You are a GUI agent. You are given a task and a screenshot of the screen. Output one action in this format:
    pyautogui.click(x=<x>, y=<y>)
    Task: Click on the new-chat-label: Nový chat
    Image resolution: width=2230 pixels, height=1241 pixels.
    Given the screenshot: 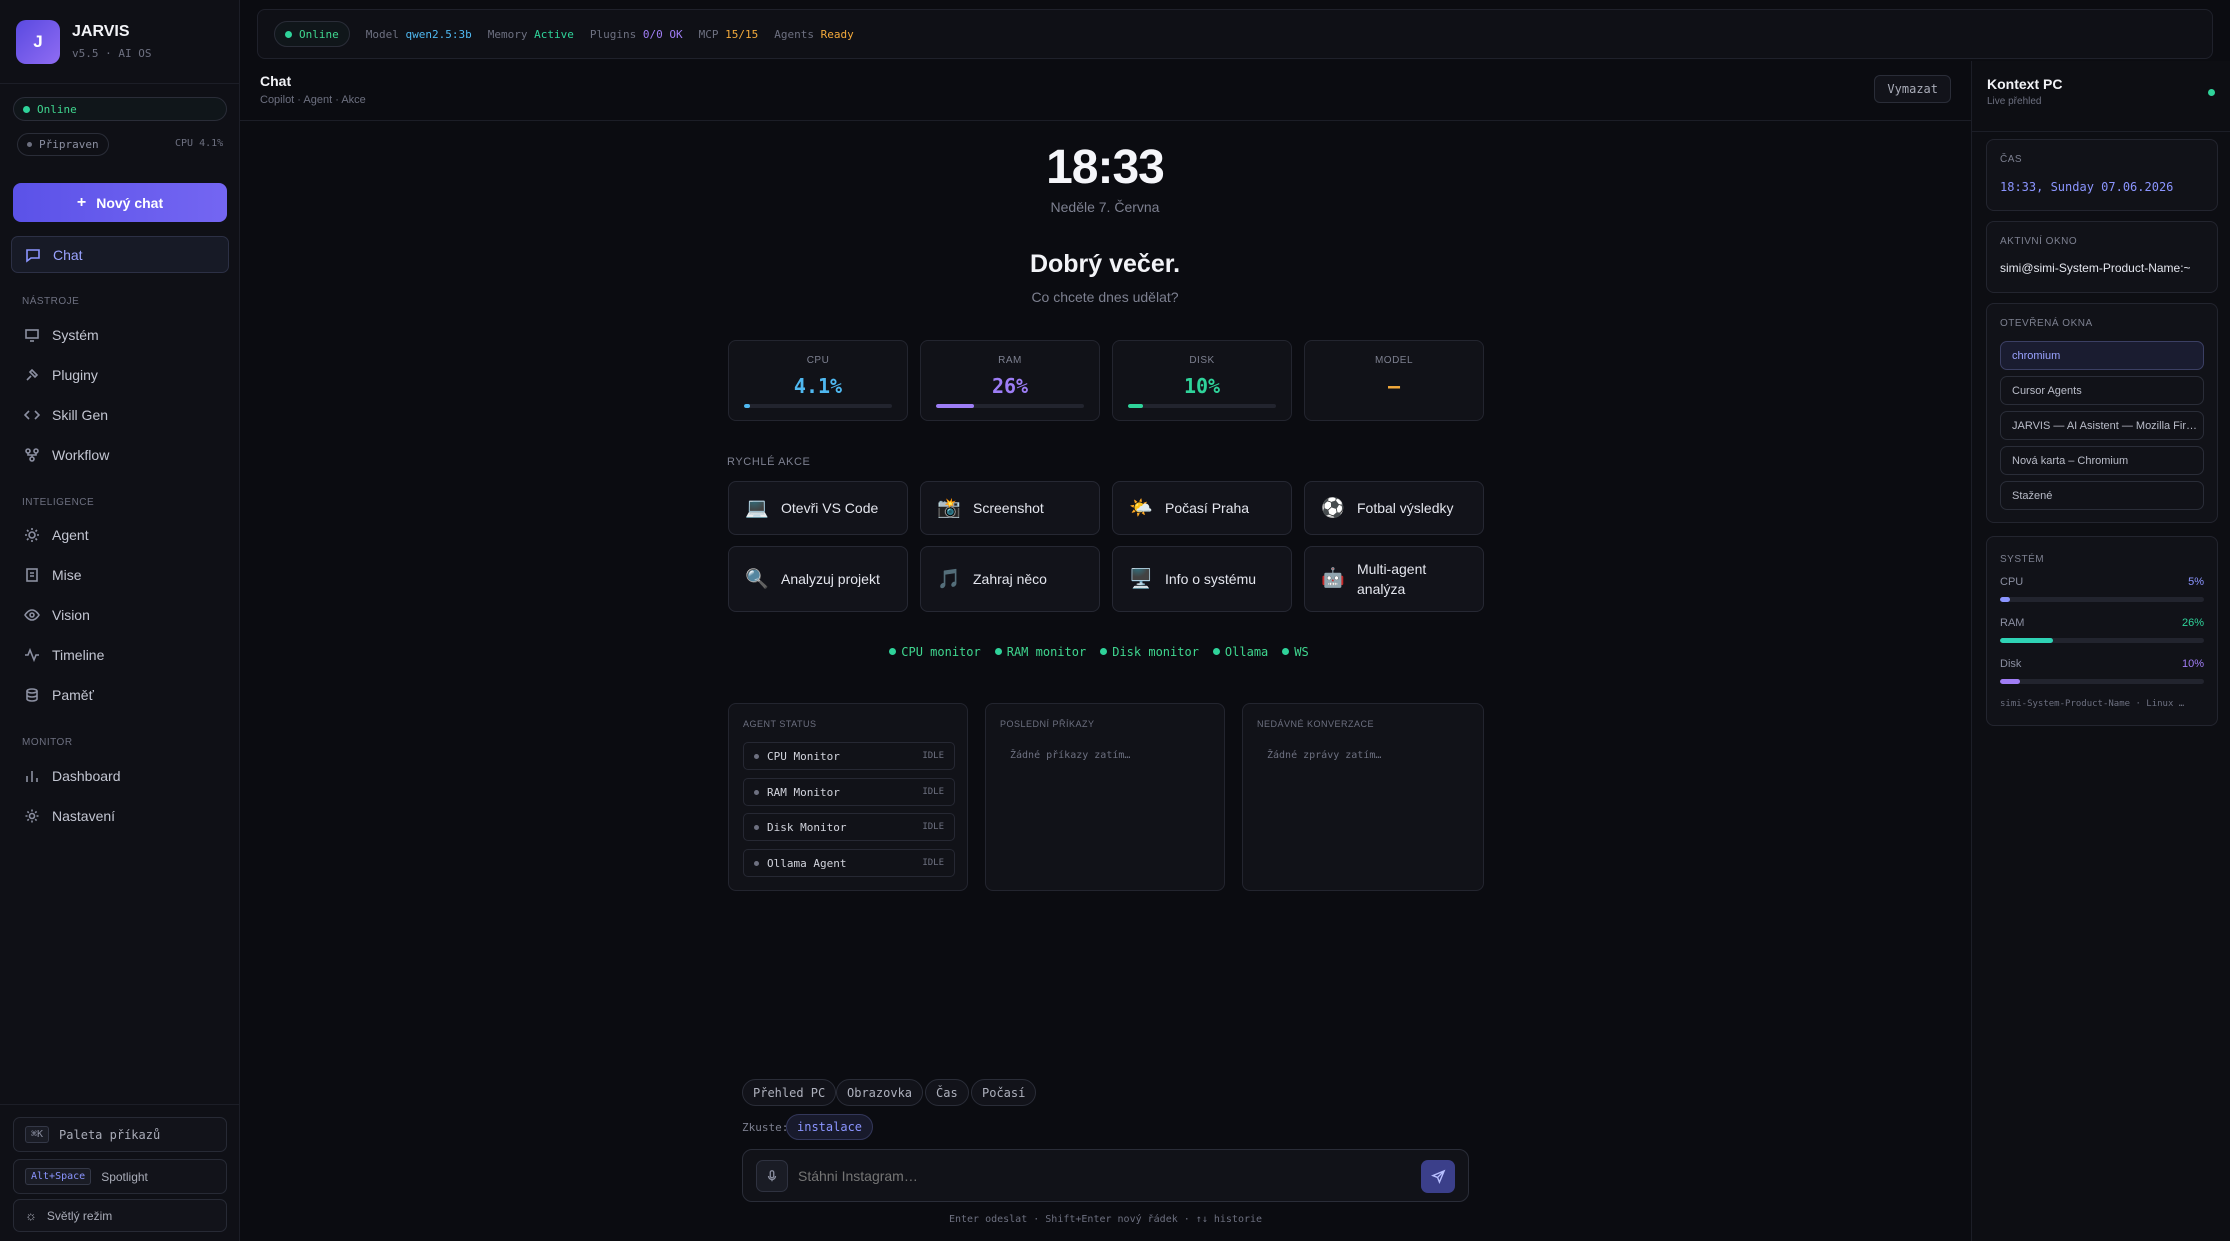 What is the action you would take?
    pyautogui.click(x=130, y=202)
    